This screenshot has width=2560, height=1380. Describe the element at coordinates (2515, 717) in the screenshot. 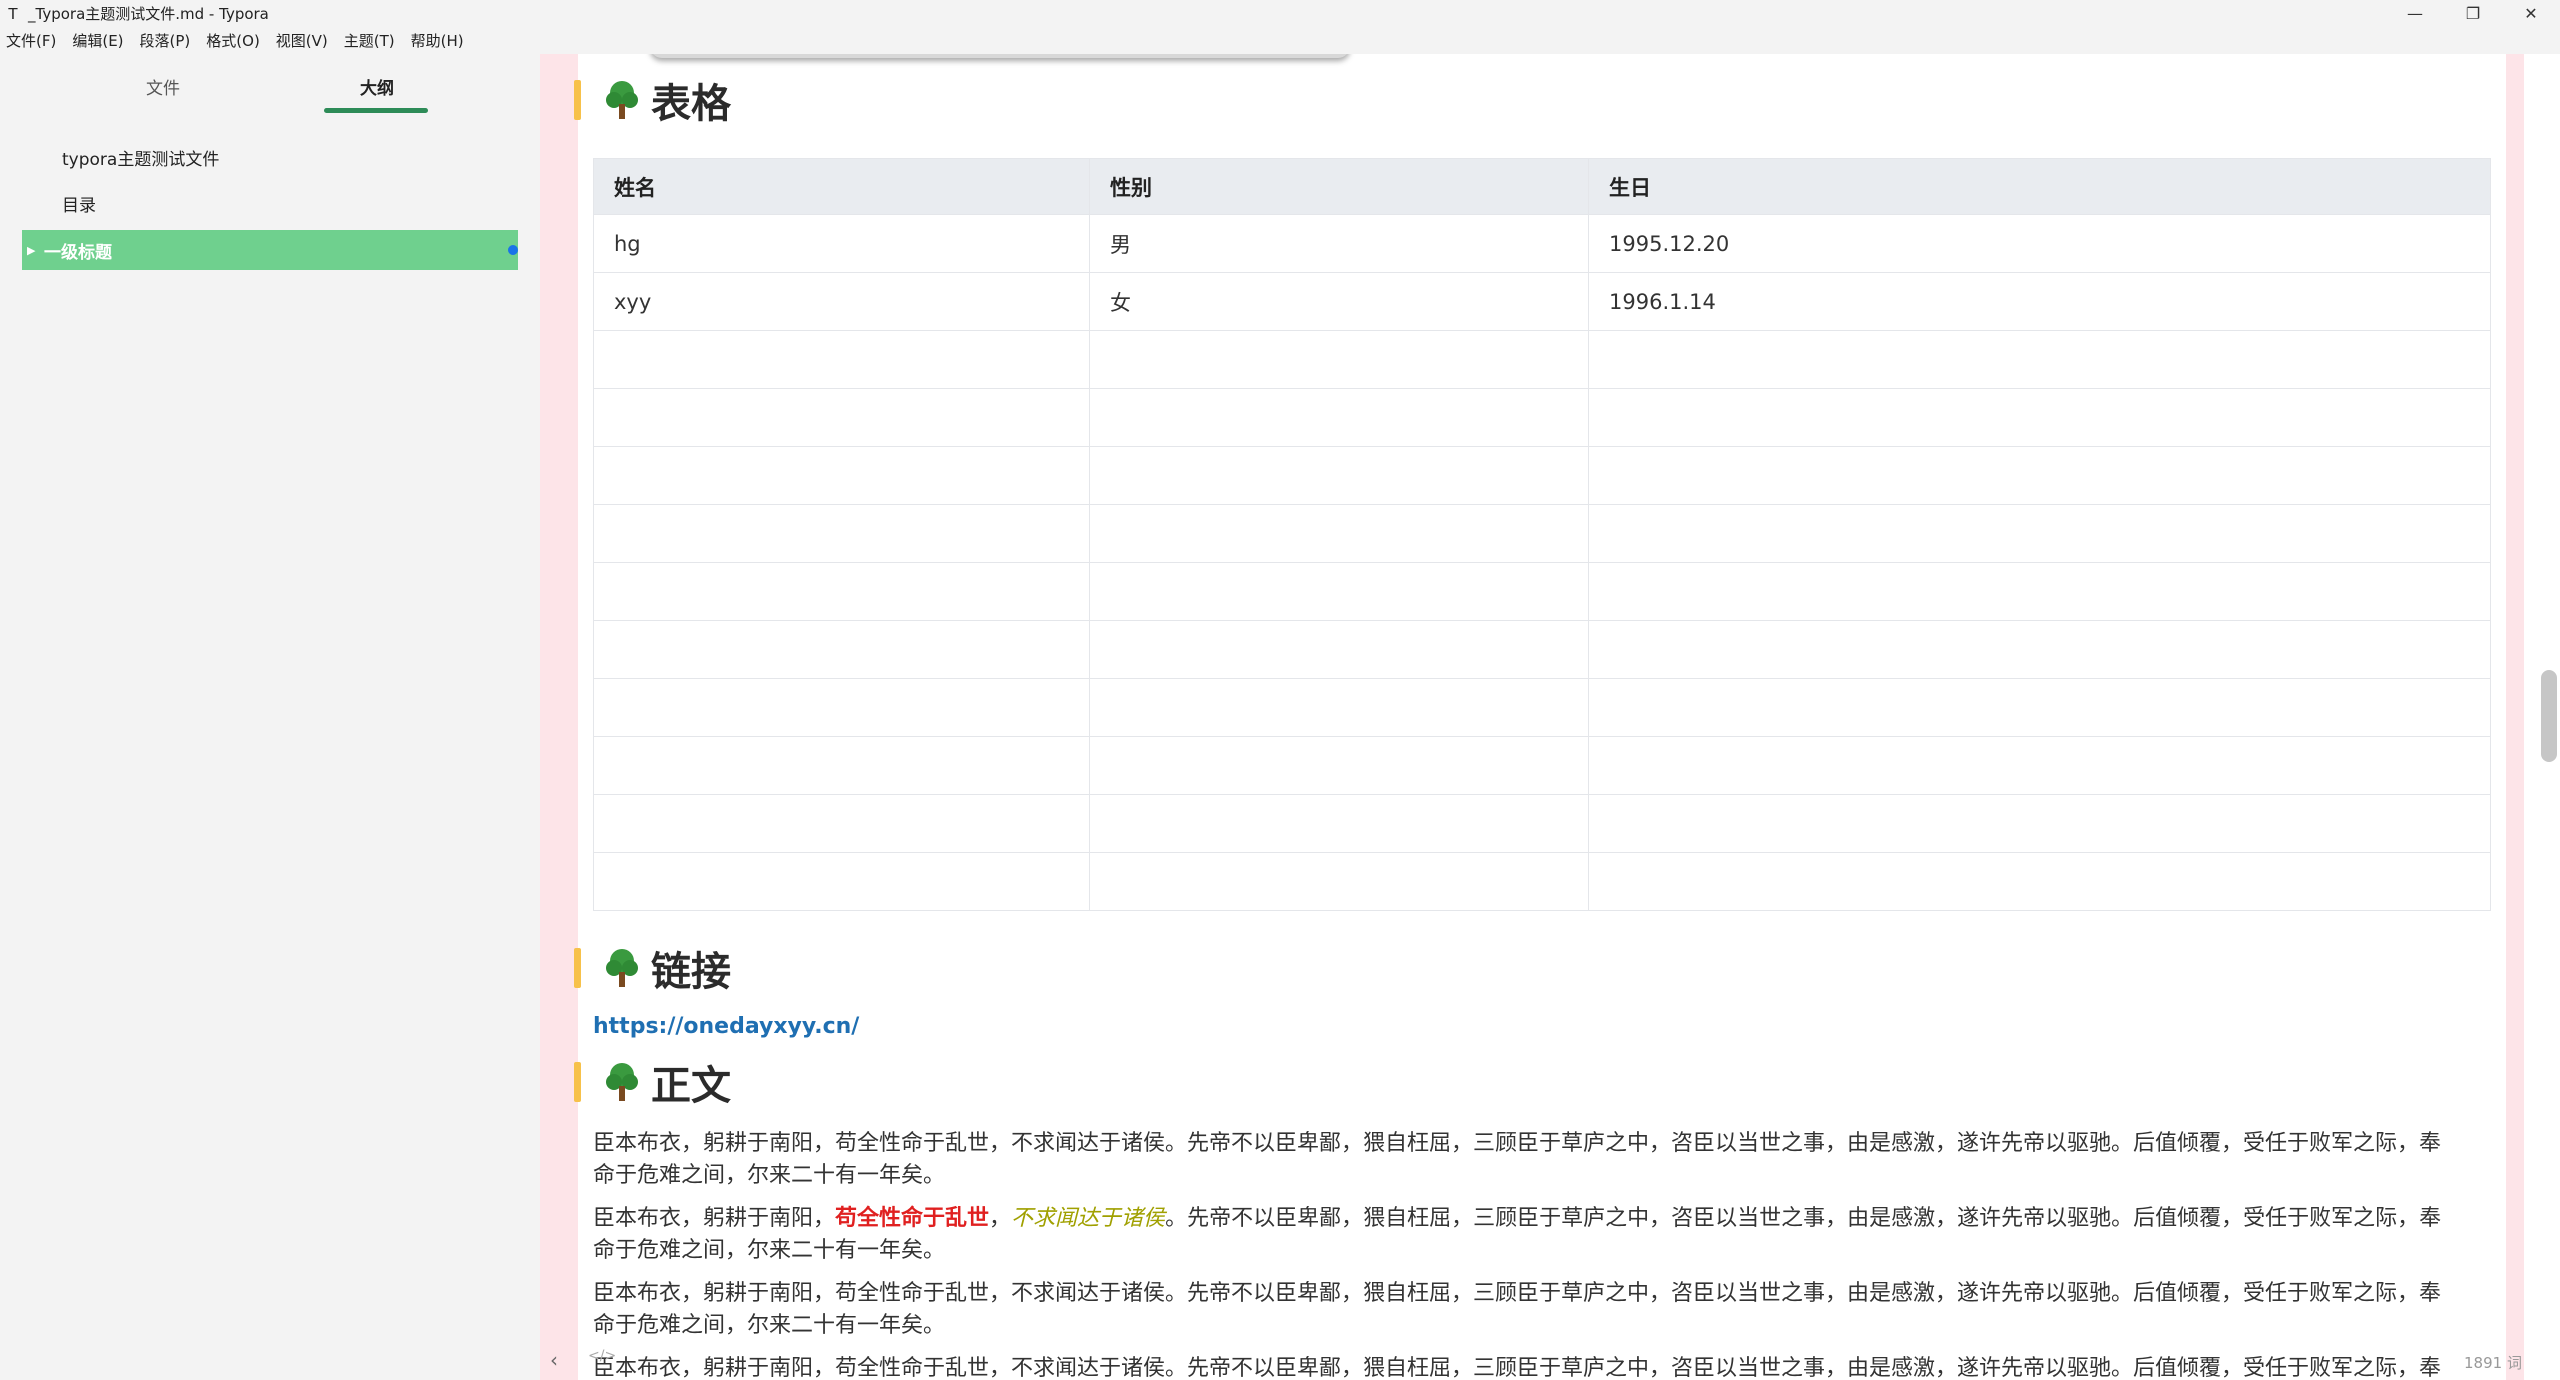

I see `right-margin-band` at that location.